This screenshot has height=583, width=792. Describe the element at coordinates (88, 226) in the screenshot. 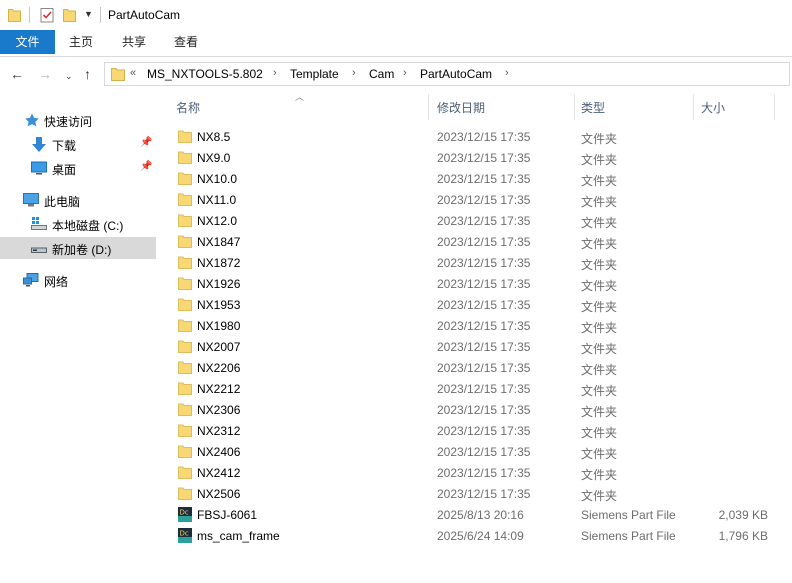

I see `nav-label: 本地磁盘 (C:)` at that location.